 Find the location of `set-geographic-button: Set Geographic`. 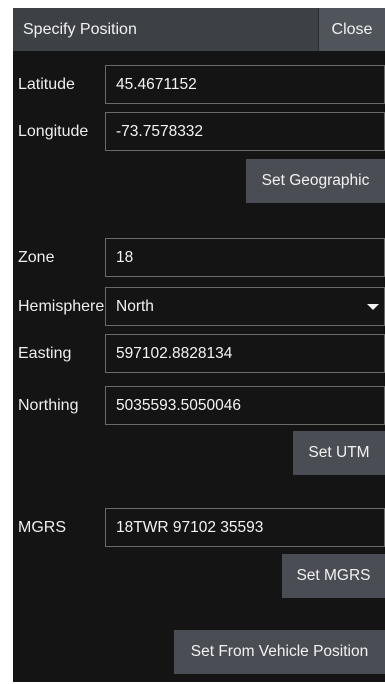

set-geographic-button: Set Geographic is located at coordinates (315, 181).